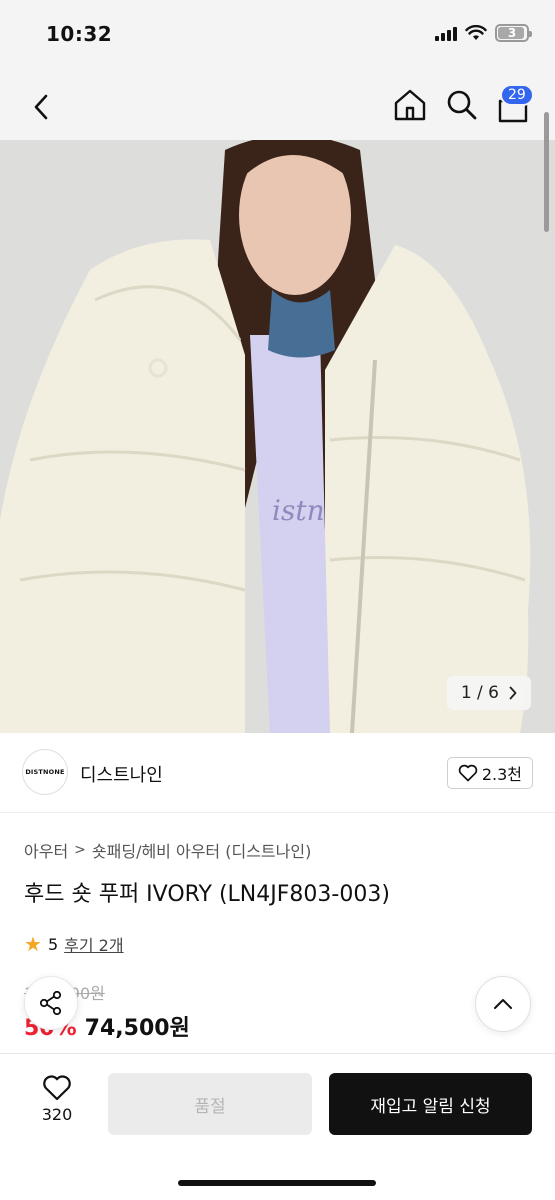 The height and width of the screenshot is (1200, 555). What do you see at coordinates (93, 944) in the screenshot?
I see `review-link: 후기 2개` at bounding box center [93, 944].